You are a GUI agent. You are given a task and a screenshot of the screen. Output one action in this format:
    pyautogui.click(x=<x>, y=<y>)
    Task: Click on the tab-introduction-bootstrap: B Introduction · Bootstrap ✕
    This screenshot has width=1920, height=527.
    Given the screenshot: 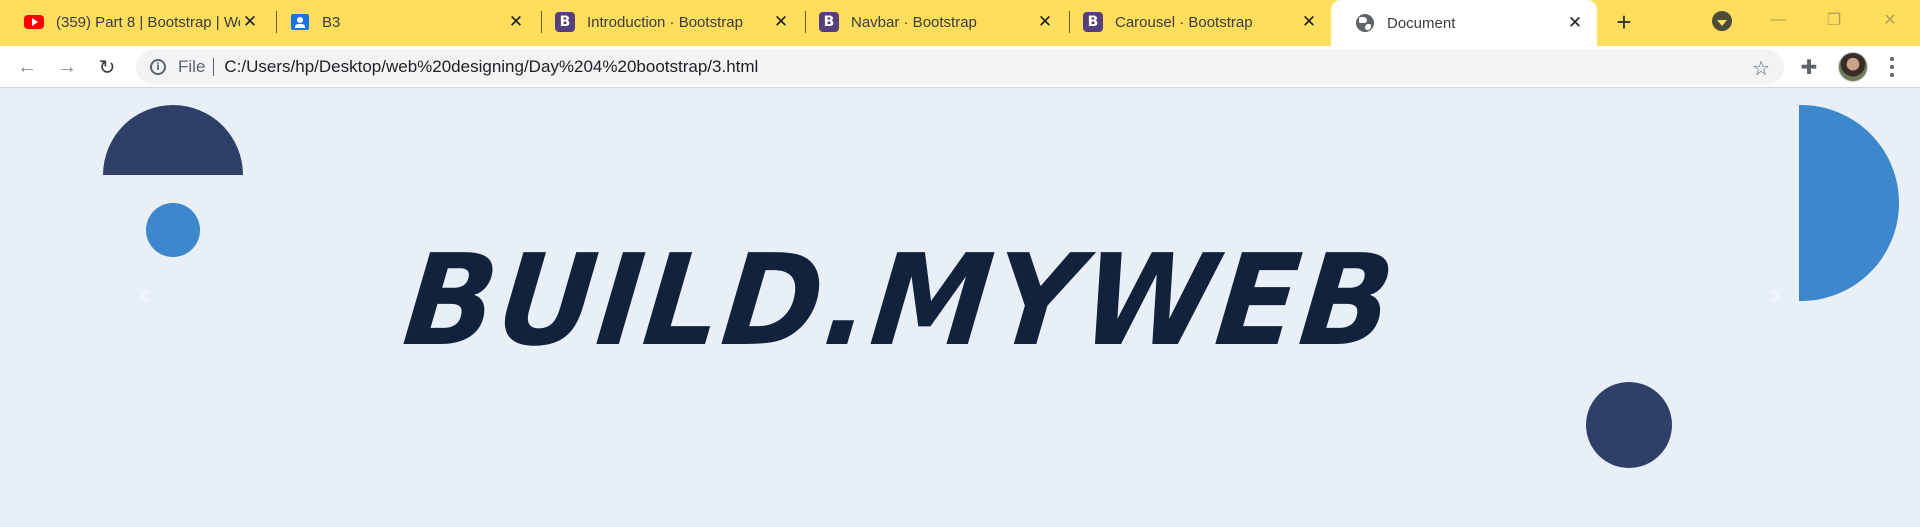 What is the action you would take?
    pyautogui.click(x=667, y=22)
    